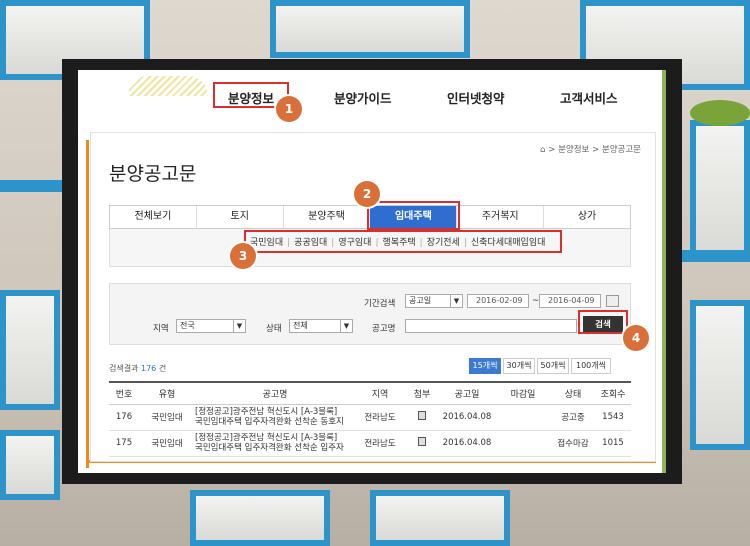  I want to click on title-line: 국민임대주택 입주자격완화 선착순 입주자, so click(269, 448).